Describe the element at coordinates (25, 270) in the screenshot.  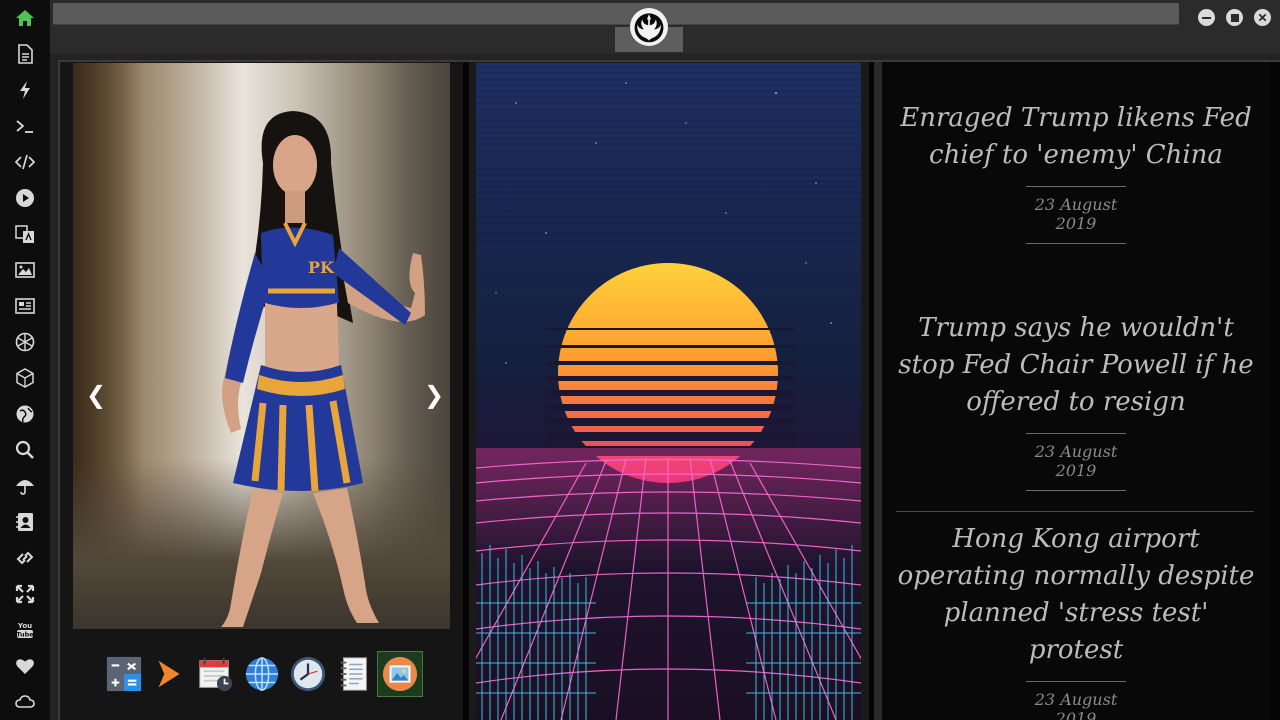
I see `image-icon` at that location.